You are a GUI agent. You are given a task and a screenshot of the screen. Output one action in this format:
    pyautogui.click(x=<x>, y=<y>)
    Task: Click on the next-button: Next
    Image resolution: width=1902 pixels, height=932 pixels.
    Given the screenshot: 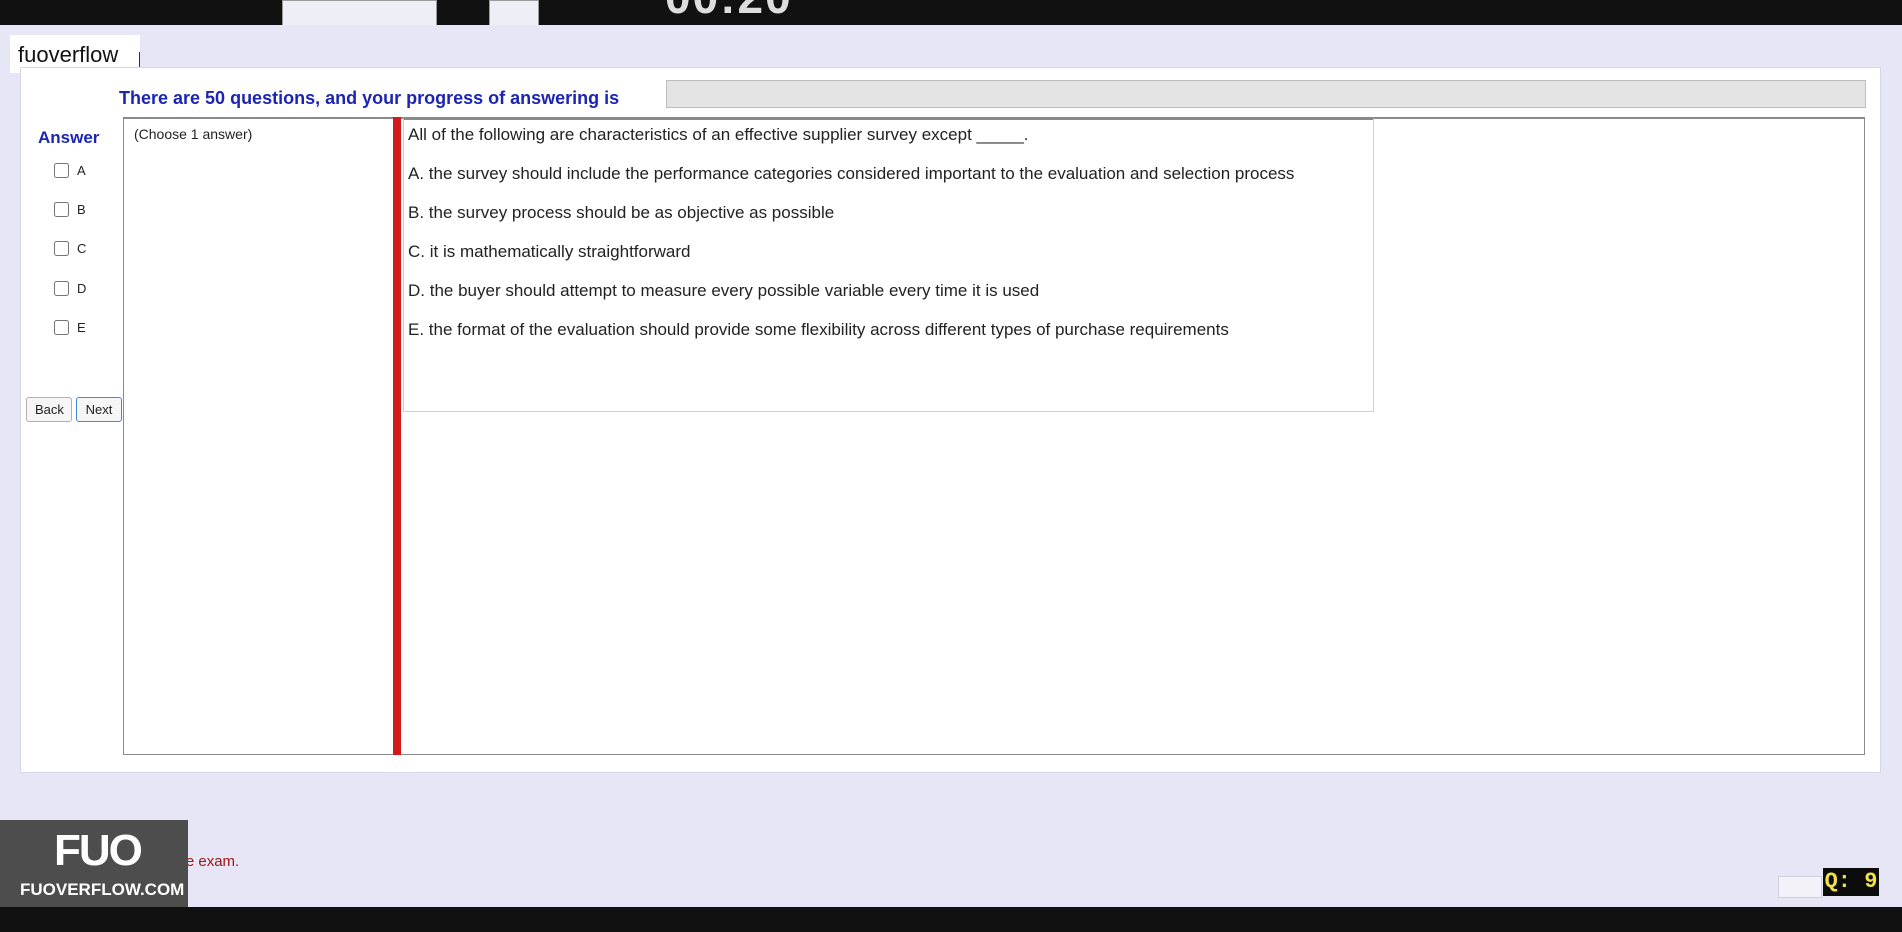 What is the action you would take?
    pyautogui.click(x=99, y=409)
    